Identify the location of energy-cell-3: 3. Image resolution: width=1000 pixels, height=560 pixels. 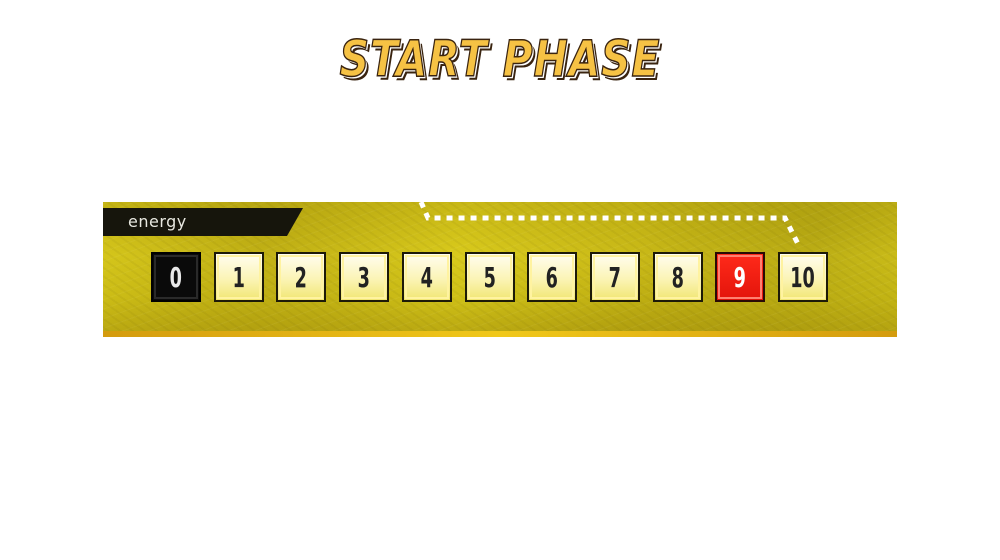
(364, 277).